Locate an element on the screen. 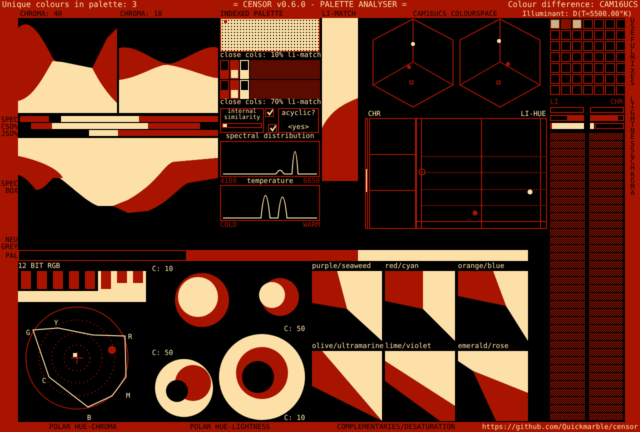 The height and width of the screenshot is (432, 640). similarity-slider is located at coordinates (242, 125).